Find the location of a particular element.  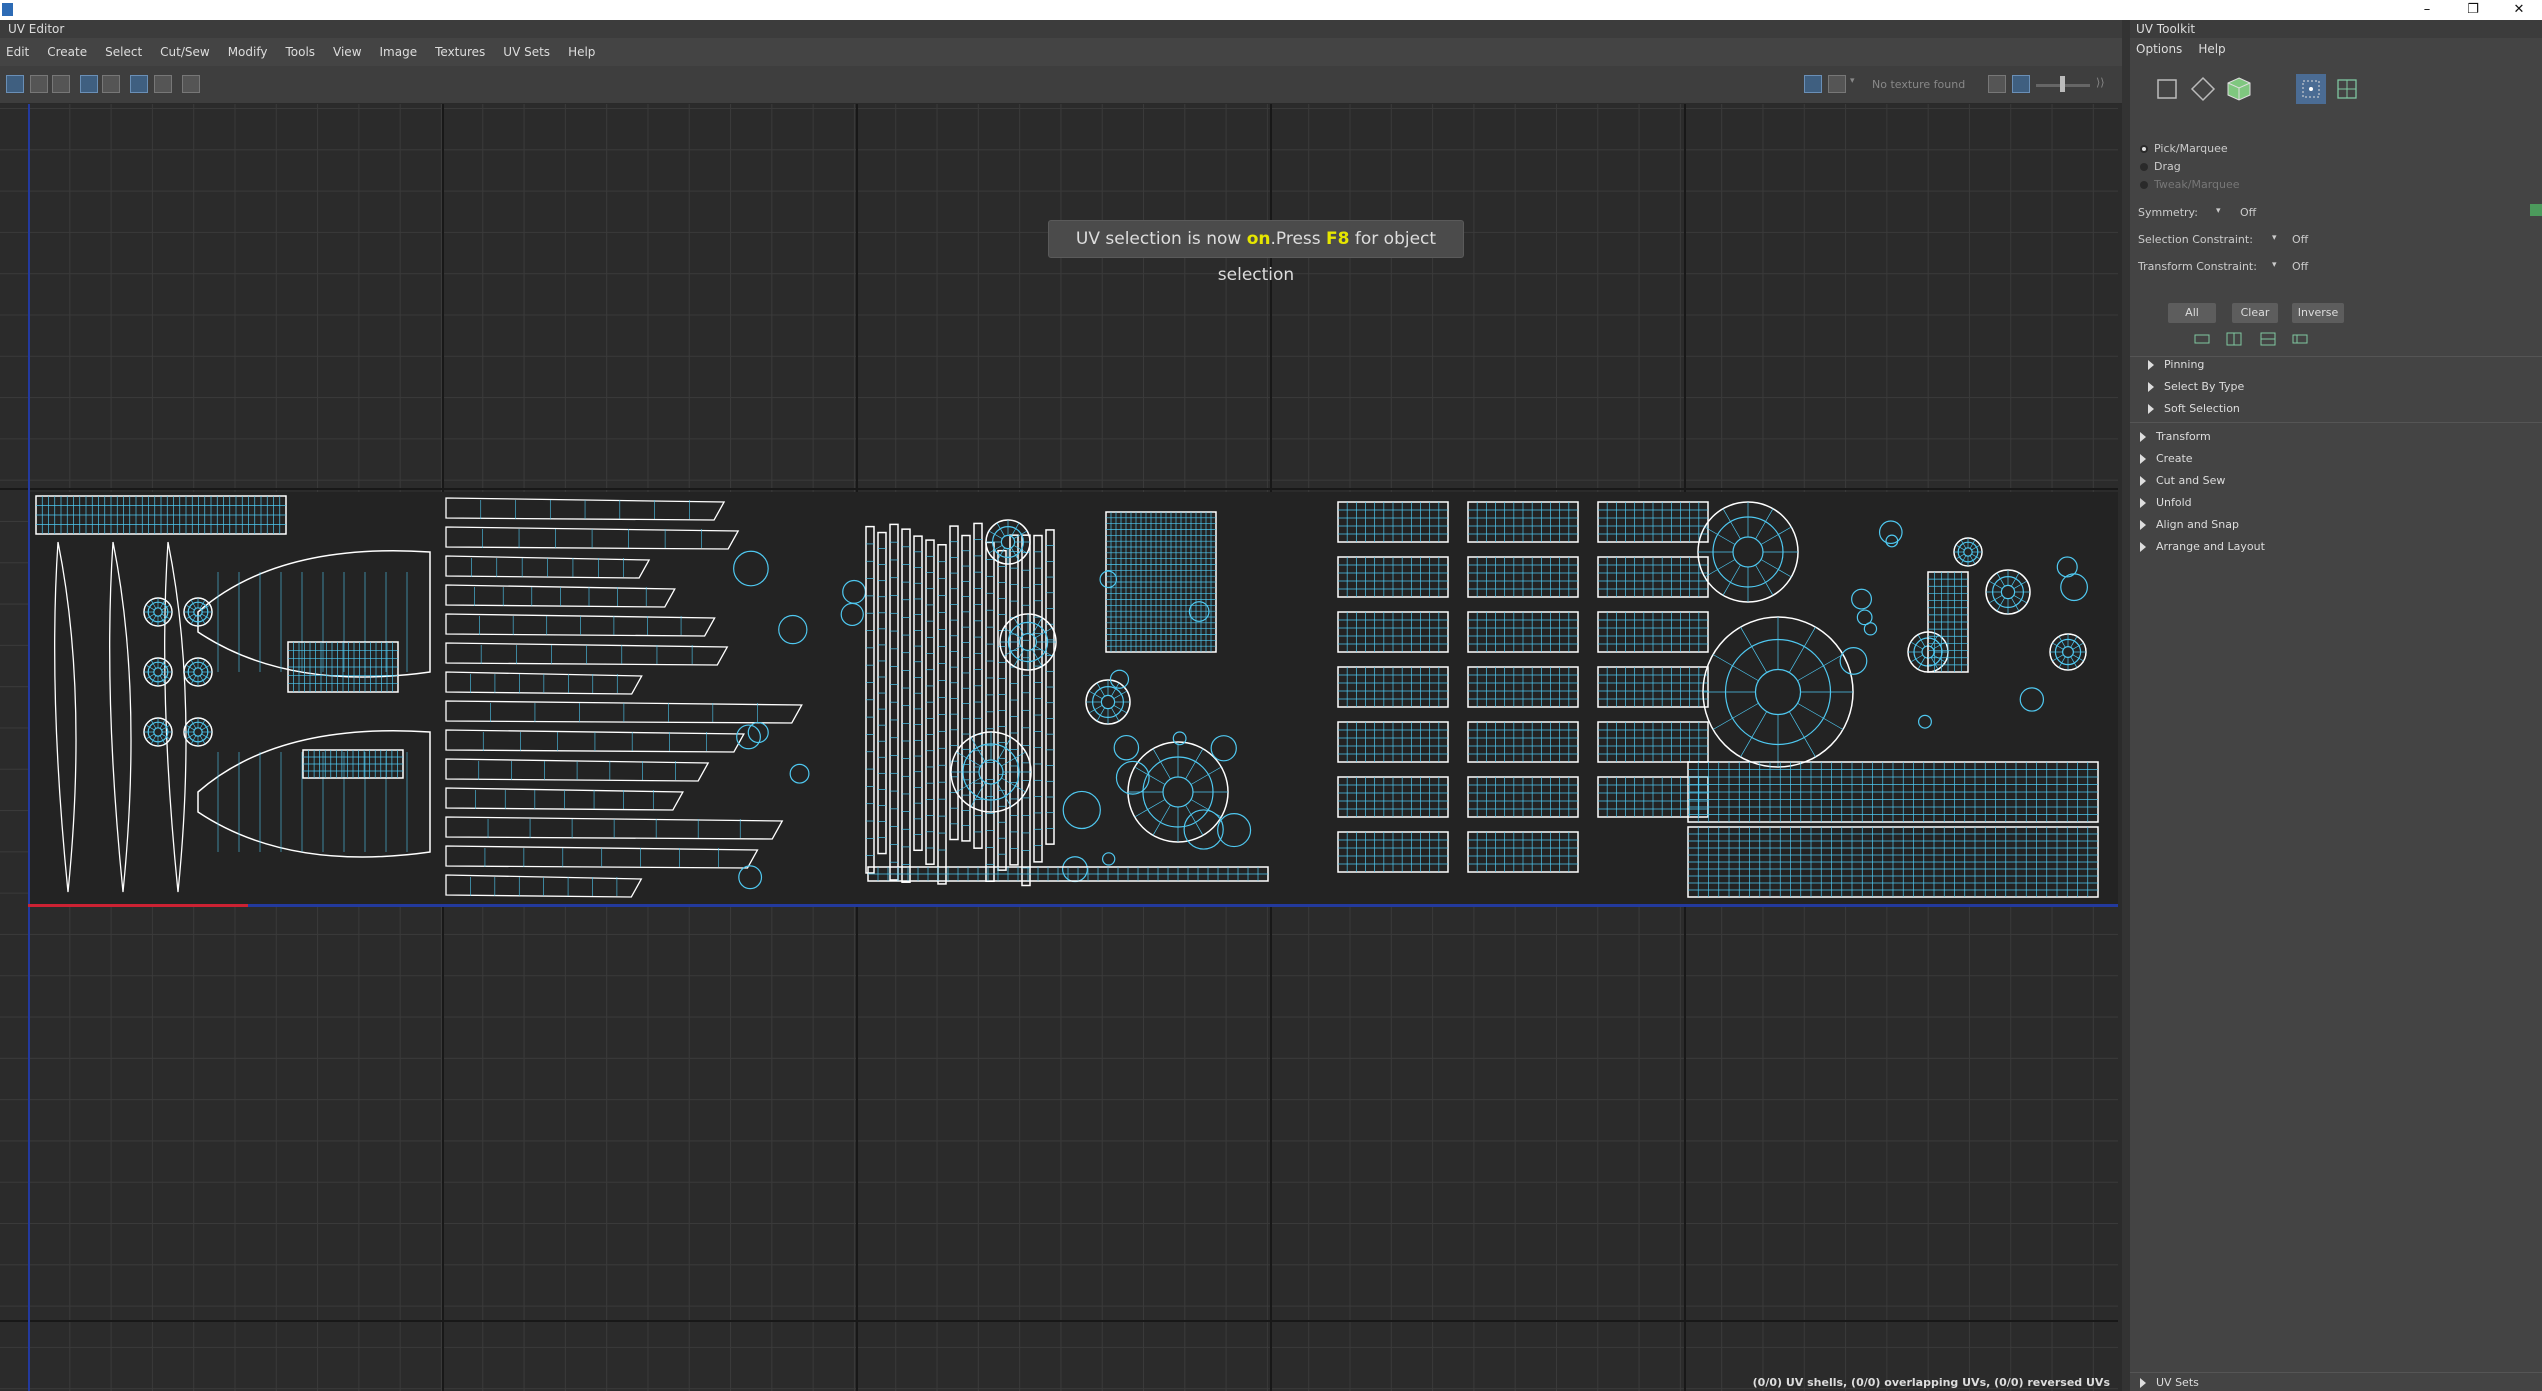

radio-selected is located at coordinates (2144, 148).